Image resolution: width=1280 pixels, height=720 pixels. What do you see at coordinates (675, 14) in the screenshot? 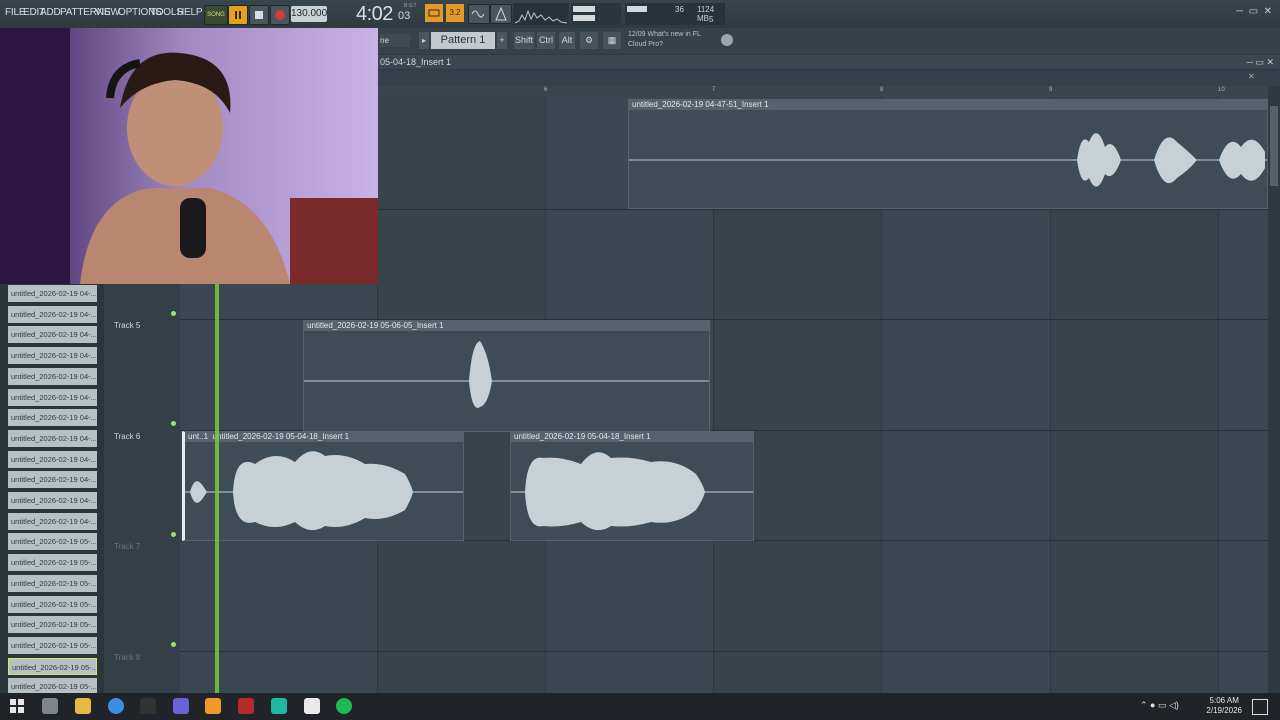
I see `cpu-memory-panel: 36 1124 MB 5` at bounding box center [675, 14].